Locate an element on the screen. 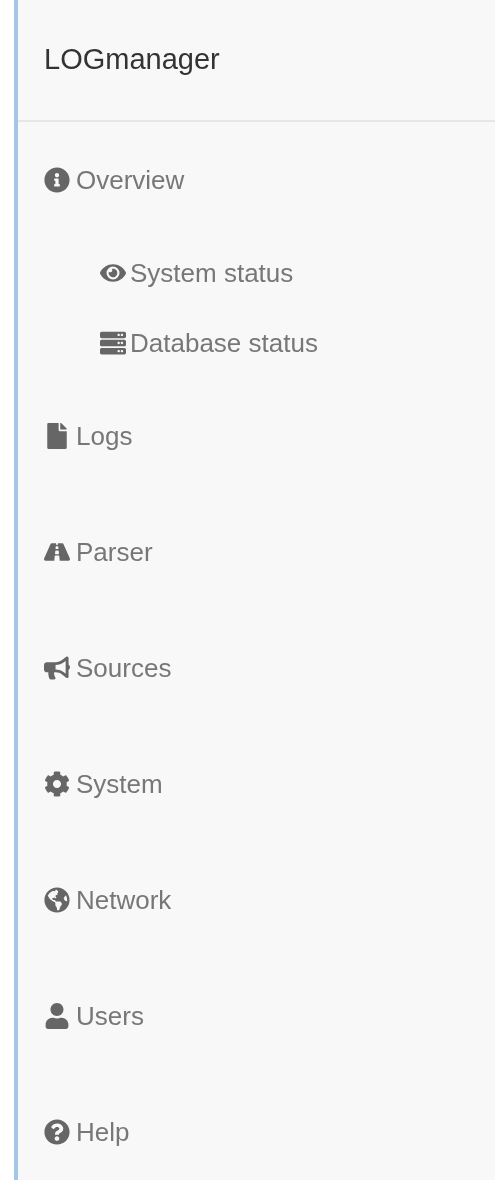 This screenshot has height=1180, width=495. menu-item: Overview is located at coordinates (256, 180).